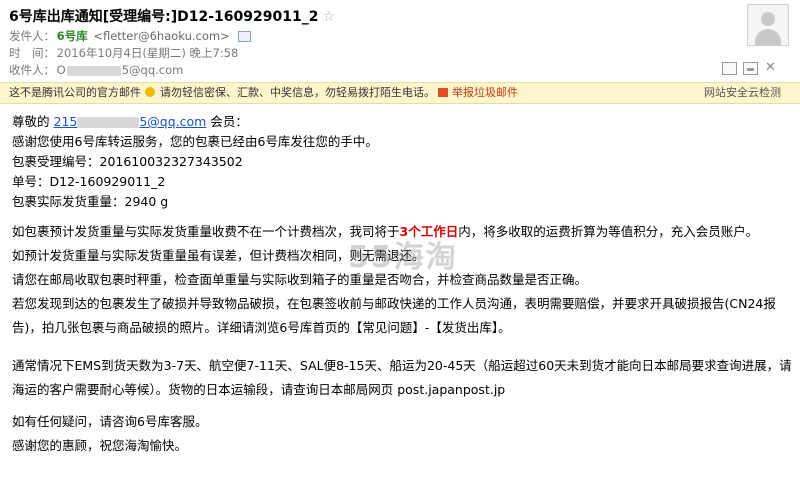 Image resolution: width=800 pixels, height=490 pixels. I want to click on sender-address: <fletter@6haoku.com>, so click(161, 36).